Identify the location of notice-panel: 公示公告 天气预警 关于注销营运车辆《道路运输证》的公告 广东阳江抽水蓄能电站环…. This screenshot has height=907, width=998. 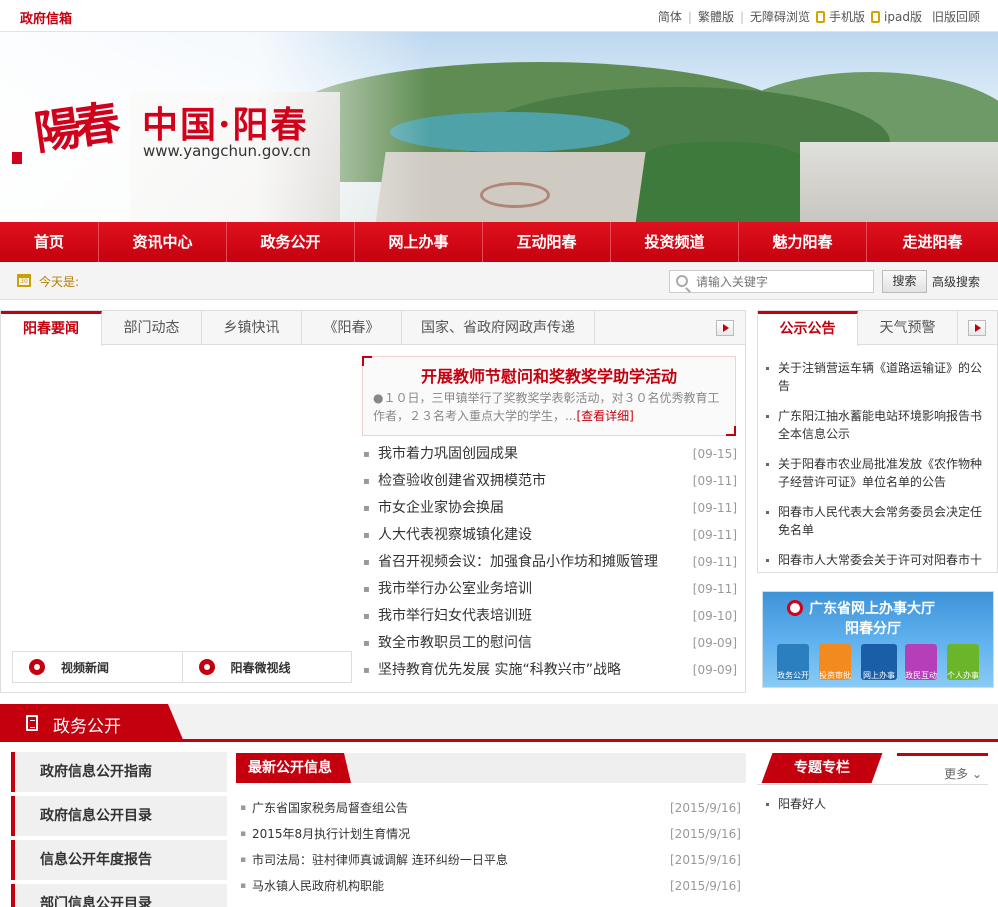
(877, 441).